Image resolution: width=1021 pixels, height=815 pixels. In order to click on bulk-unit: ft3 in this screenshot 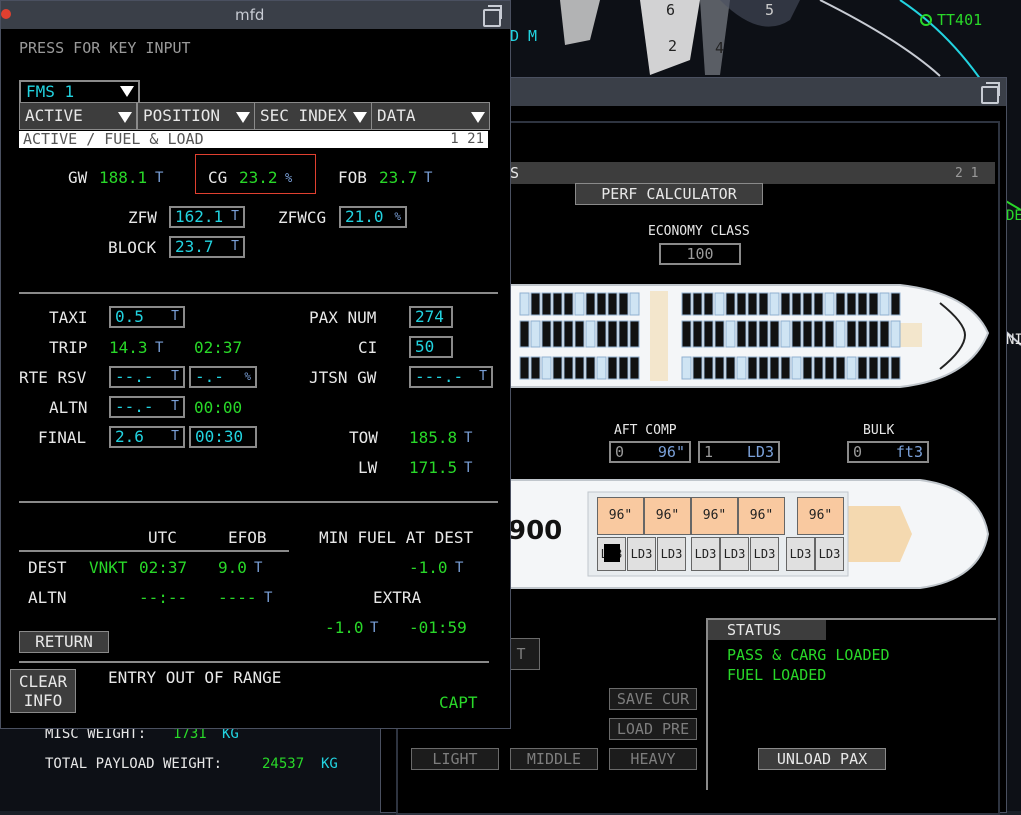, I will do `click(909, 452)`.